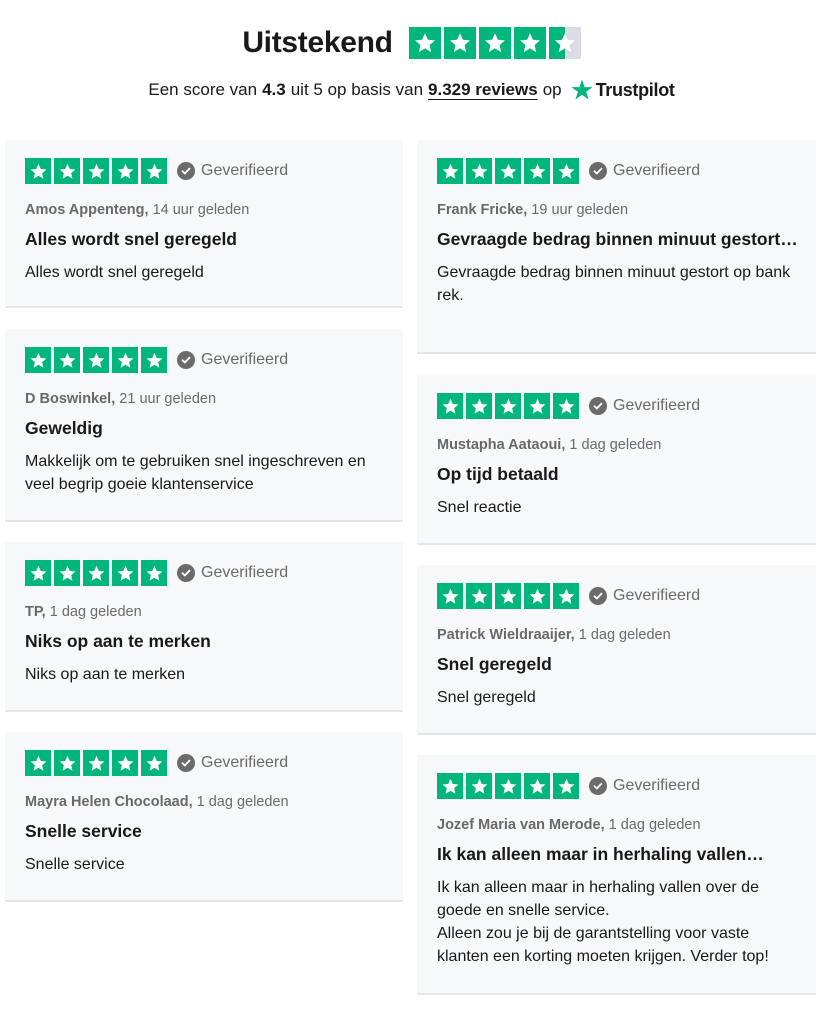 The width and height of the screenshot is (823, 1024). What do you see at coordinates (357, 89) in the screenshot?
I see `score-mid: uit 5 op basis van` at bounding box center [357, 89].